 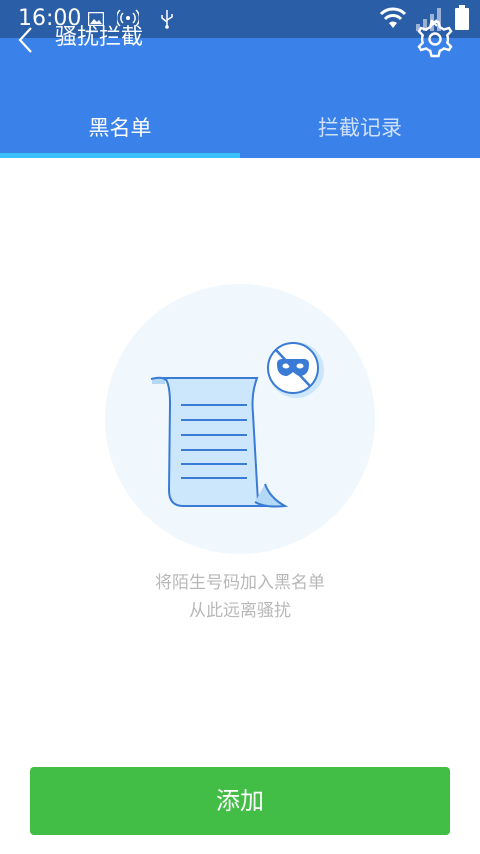 What do you see at coordinates (462, 17) in the screenshot?
I see `battery-icon` at bounding box center [462, 17].